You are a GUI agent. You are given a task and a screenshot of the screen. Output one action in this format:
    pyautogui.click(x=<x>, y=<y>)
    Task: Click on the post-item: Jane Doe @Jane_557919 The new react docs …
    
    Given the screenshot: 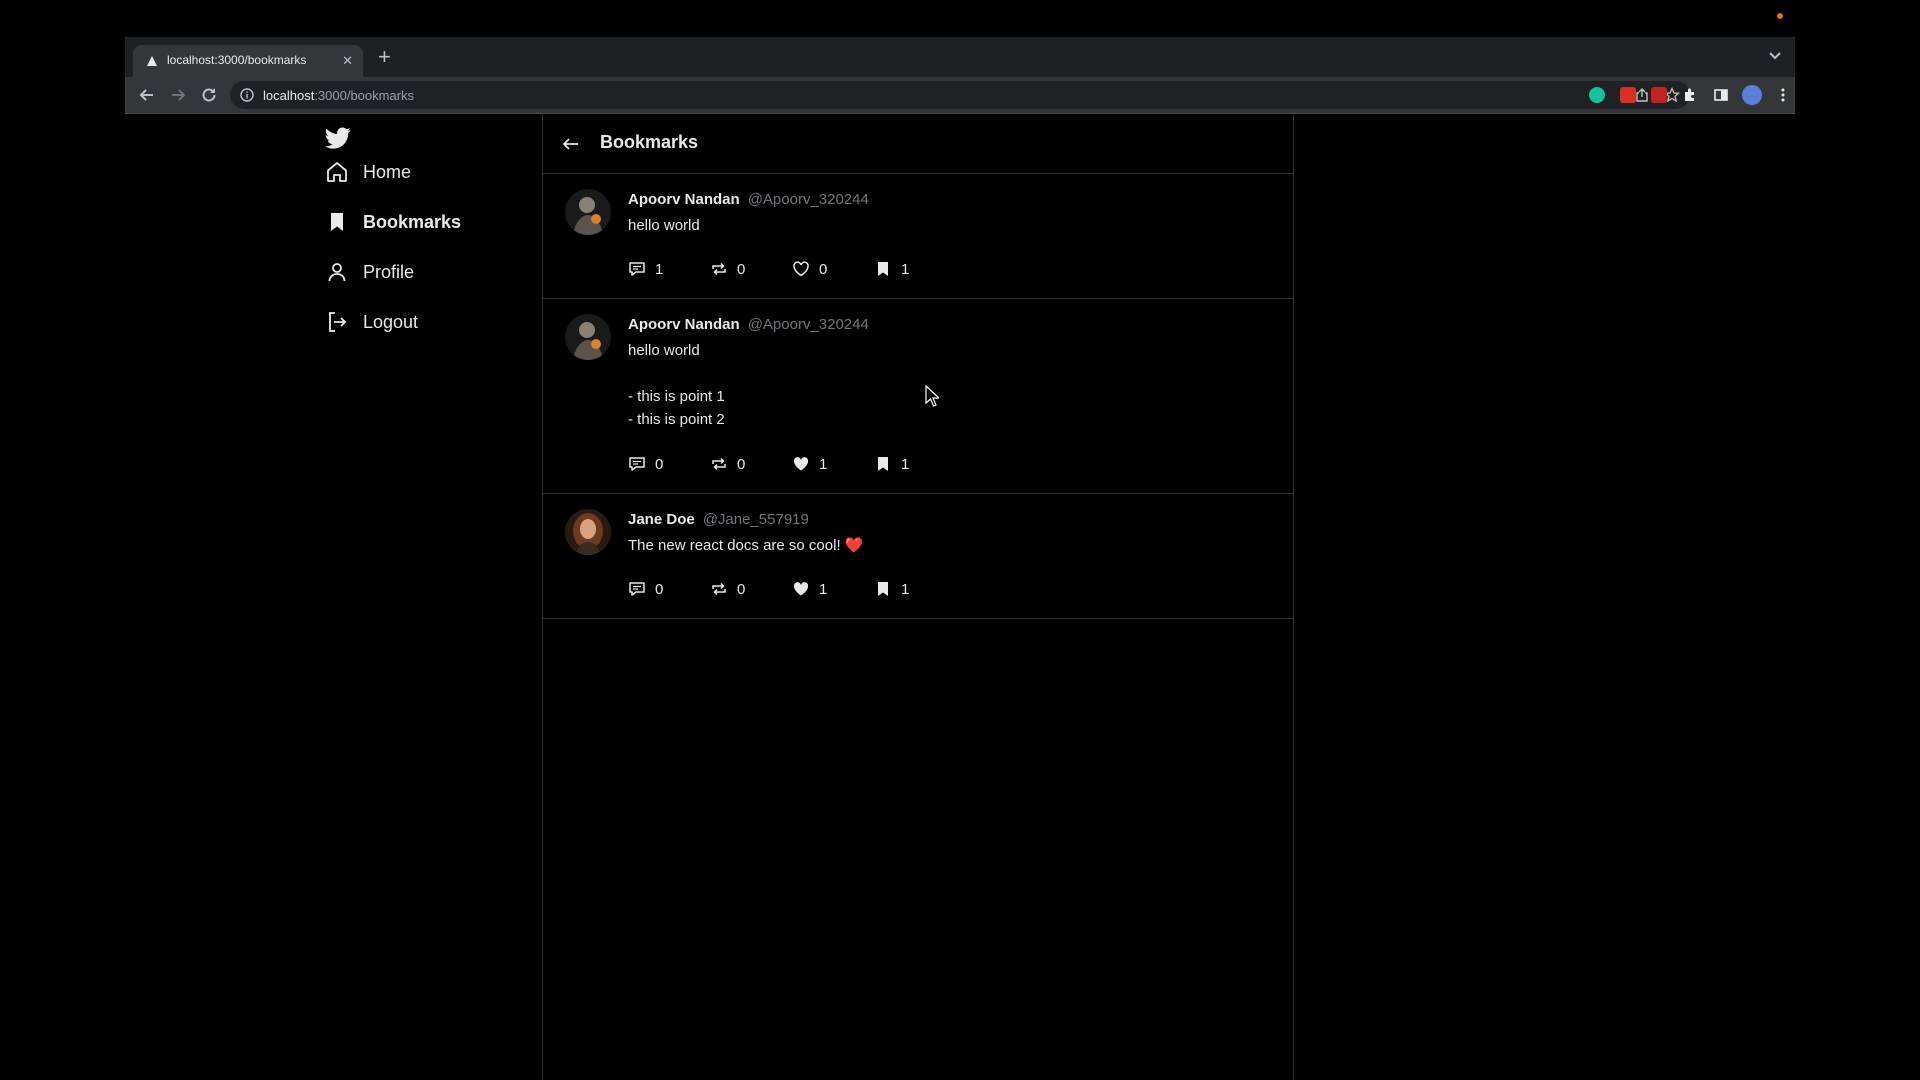 What is the action you would take?
    pyautogui.click(x=918, y=556)
    